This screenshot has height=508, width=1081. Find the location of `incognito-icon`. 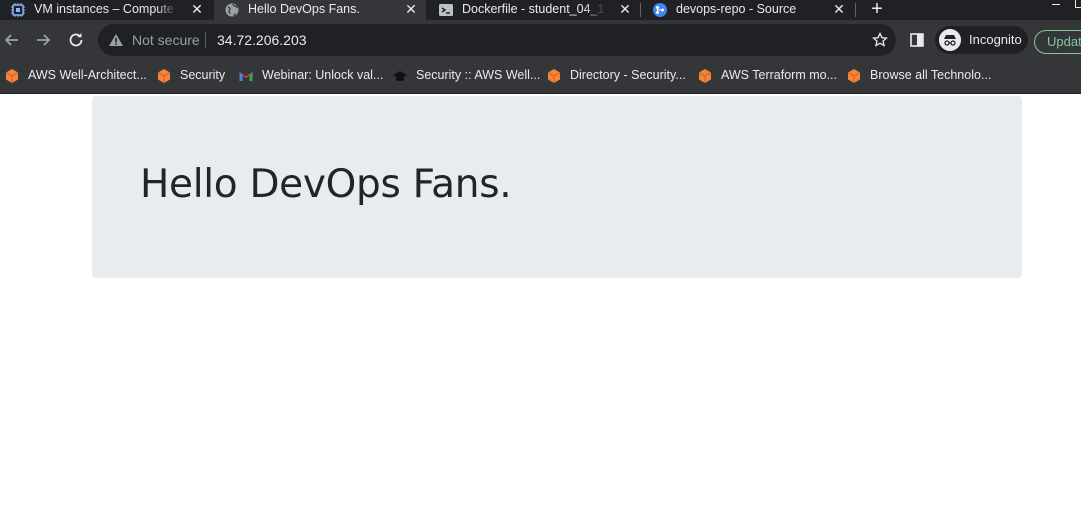

incognito-icon is located at coordinates (950, 40).